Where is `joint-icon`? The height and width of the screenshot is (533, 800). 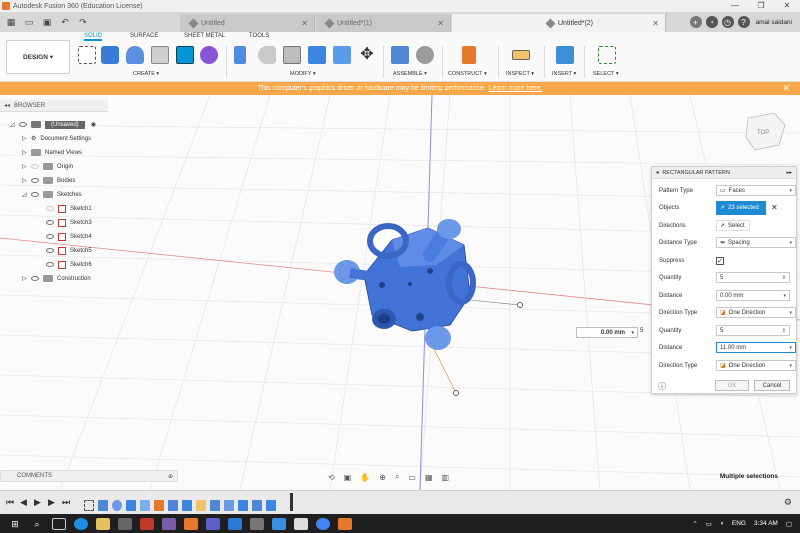 joint-icon is located at coordinates (425, 55).